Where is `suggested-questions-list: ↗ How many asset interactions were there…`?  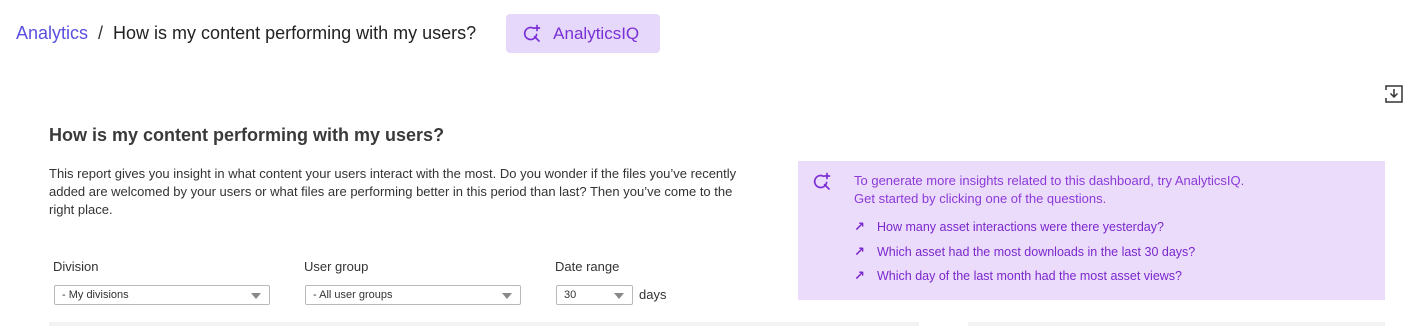
suggested-questions-list: ↗ How many asset interactions were there… is located at coordinates (1024, 252).